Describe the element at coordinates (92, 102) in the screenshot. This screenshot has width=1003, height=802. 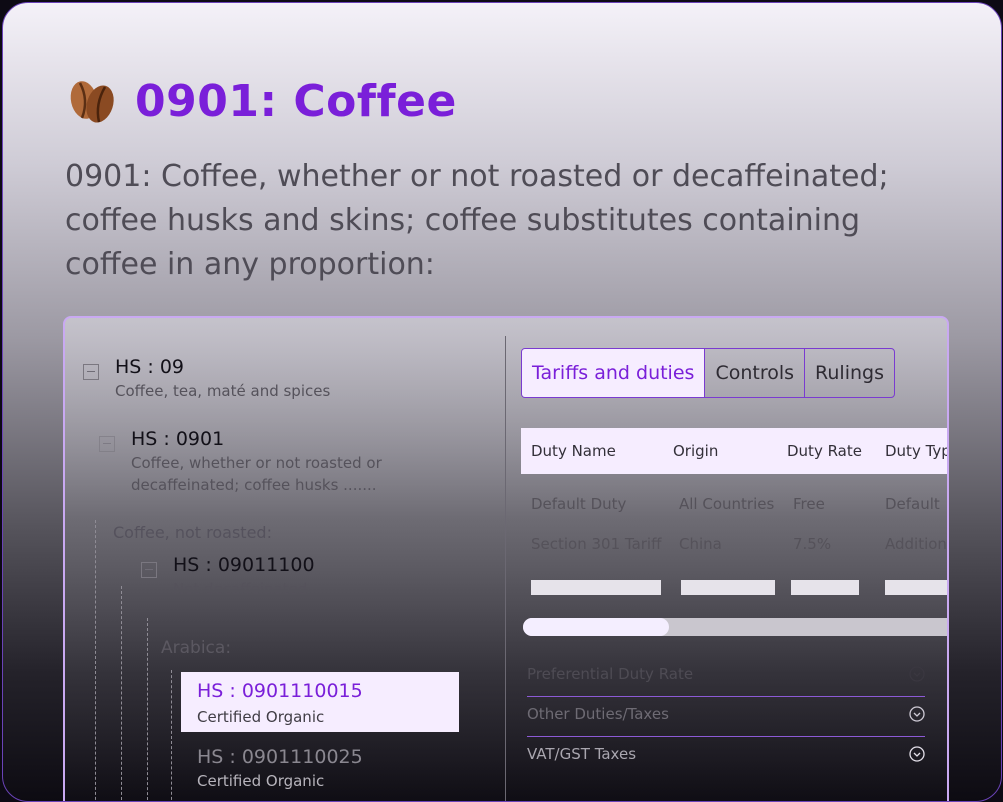
I see `coffee-bean-icon` at that location.